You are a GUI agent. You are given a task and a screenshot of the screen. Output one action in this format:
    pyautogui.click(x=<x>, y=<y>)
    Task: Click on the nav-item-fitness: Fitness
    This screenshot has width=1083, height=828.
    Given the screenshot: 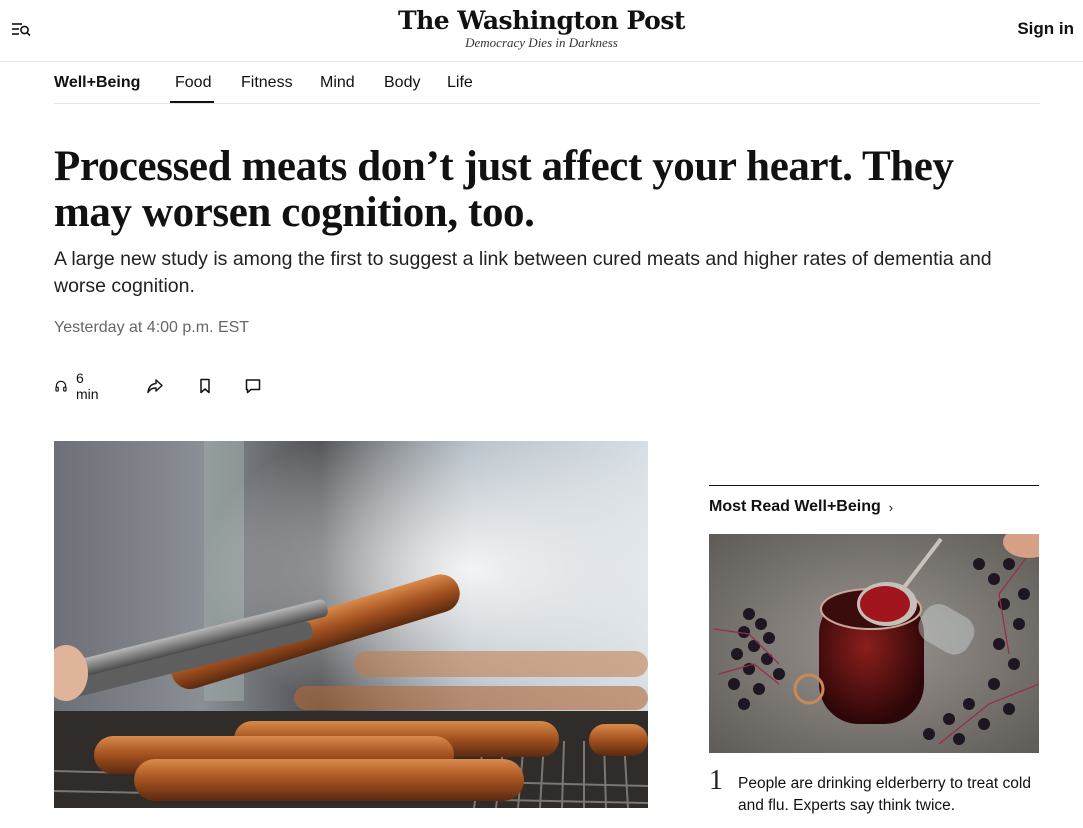 What is the action you would take?
    pyautogui.click(x=267, y=83)
    